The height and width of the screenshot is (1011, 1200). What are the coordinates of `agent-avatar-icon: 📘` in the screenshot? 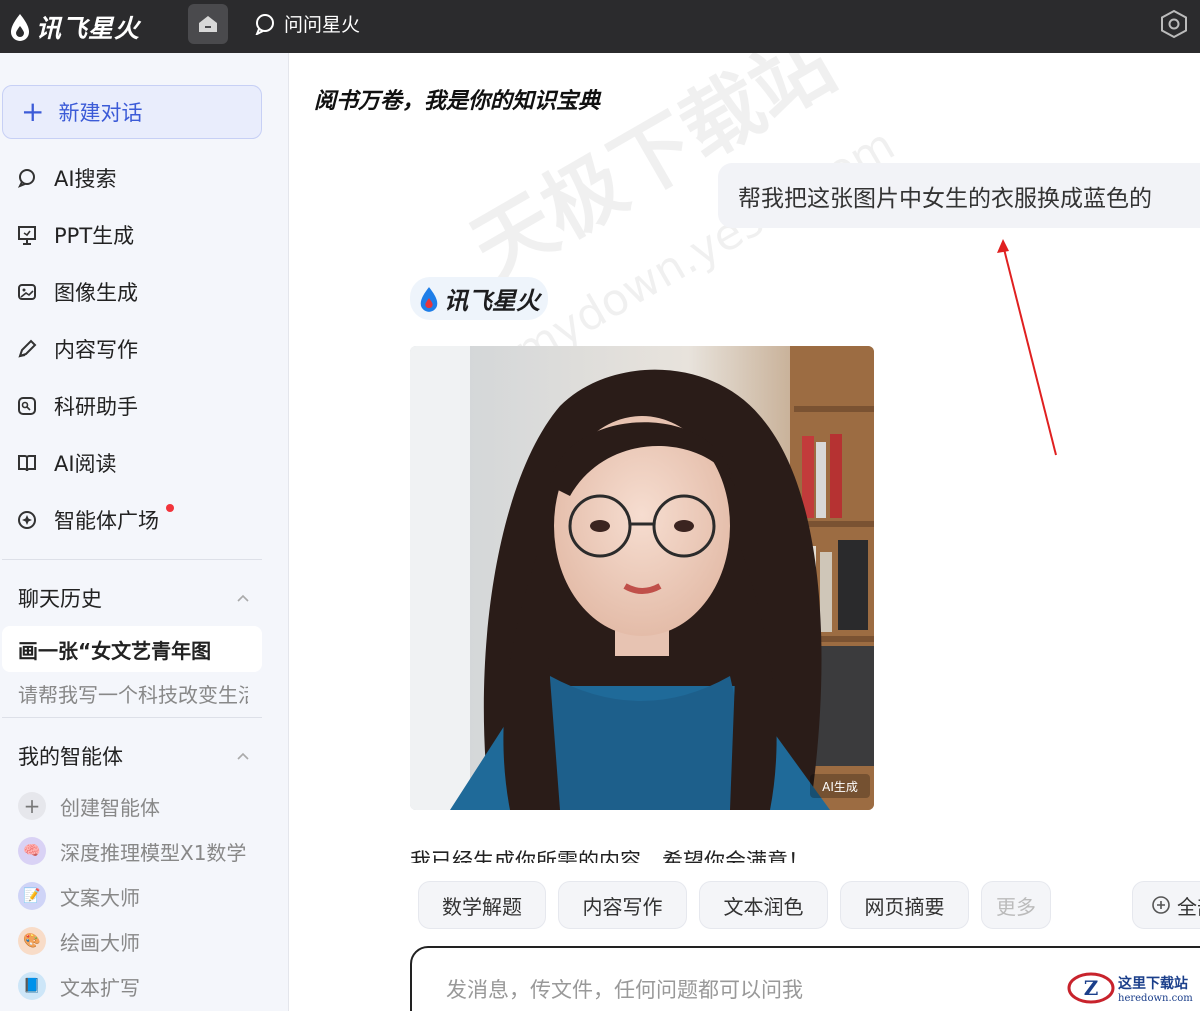 It's located at (32, 986).